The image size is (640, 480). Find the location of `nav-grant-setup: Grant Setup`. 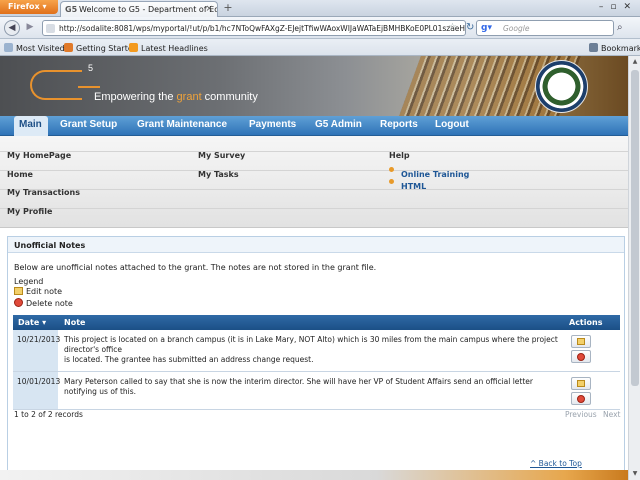

nav-grant-setup: Grant Setup is located at coordinates (88, 124).